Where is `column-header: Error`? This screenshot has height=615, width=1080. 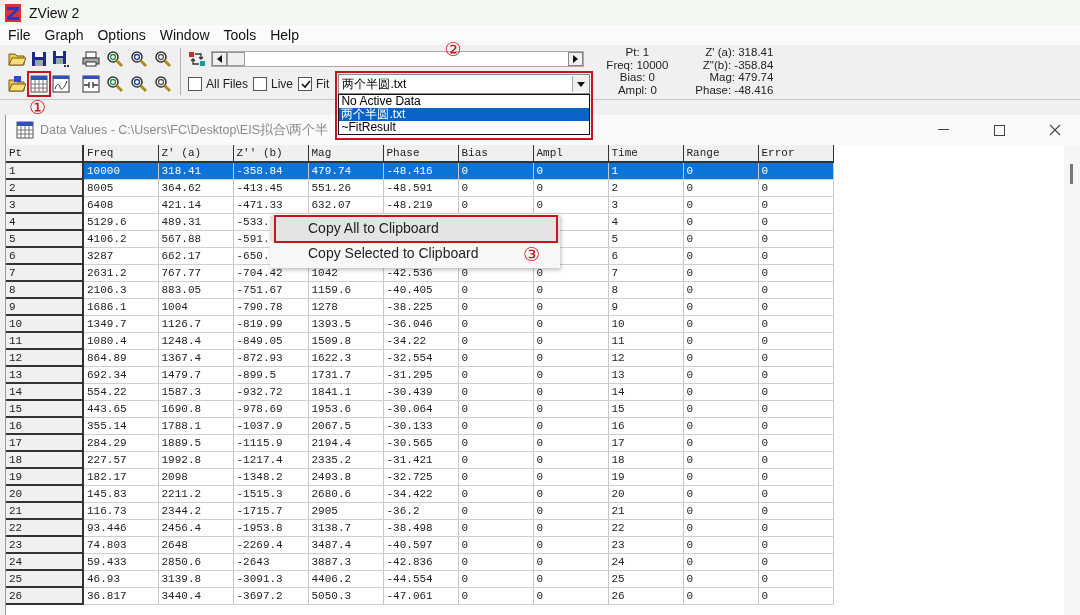 column-header: Error is located at coordinates (795, 153).